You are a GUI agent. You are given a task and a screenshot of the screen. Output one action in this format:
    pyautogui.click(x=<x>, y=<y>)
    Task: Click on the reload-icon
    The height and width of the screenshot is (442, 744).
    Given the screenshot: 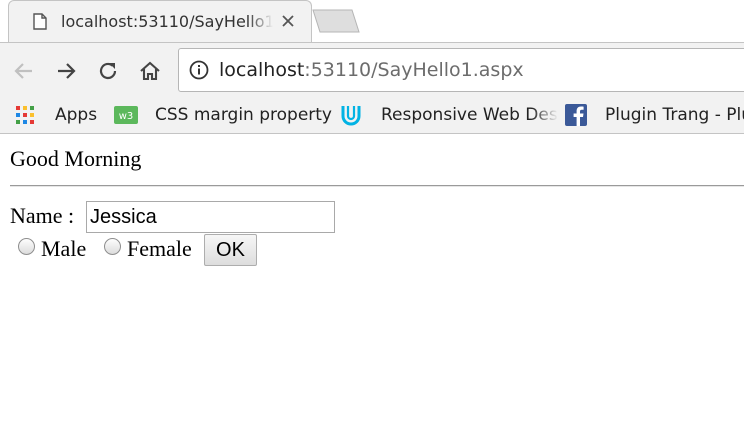 What is the action you would take?
    pyautogui.click(x=108, y=71)
    